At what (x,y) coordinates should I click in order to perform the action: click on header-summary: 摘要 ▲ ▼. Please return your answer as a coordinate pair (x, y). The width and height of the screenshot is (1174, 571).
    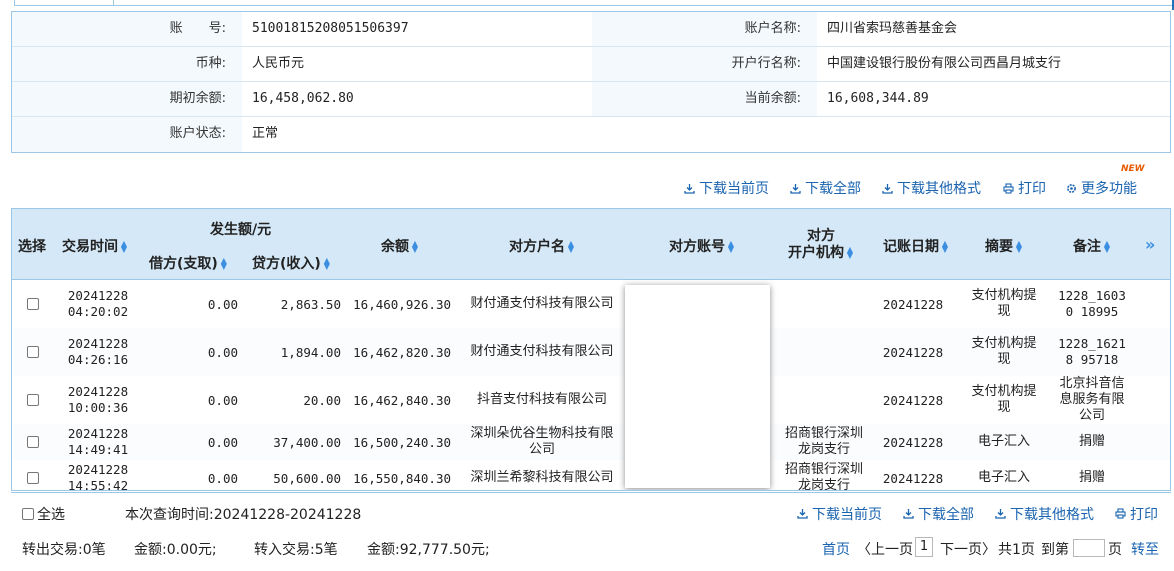
    Looking at the image, I should click on (1004, 246).